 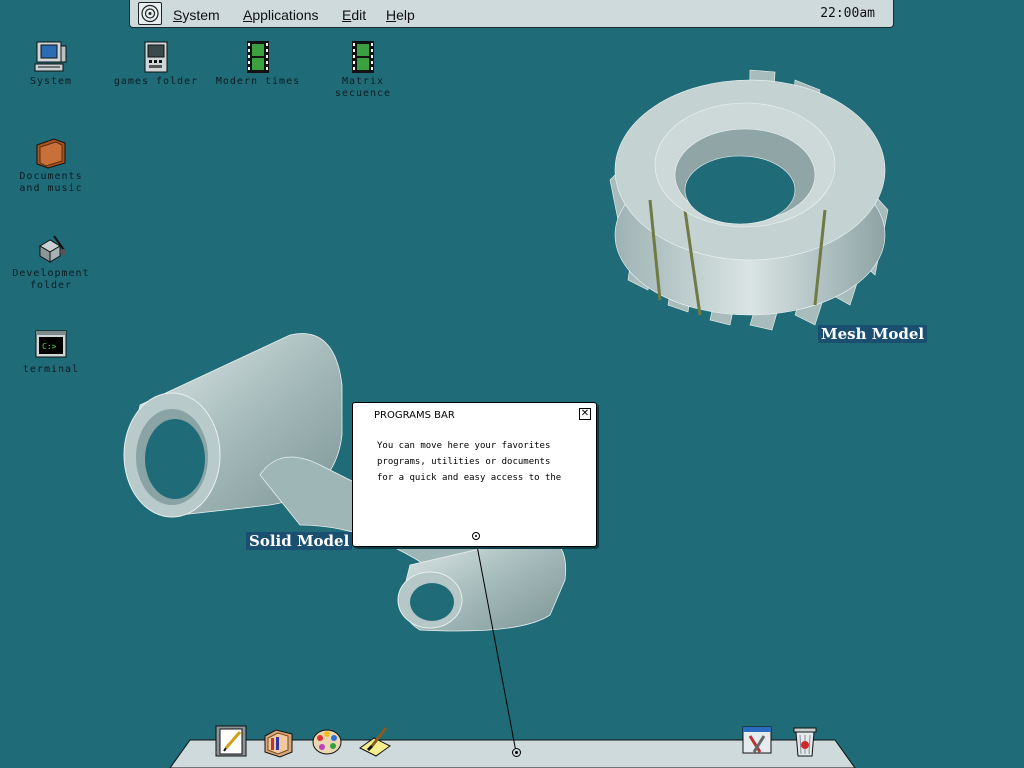 What do you see at coordinates (464, 462) in the screenshot?
I see `tooltip-text-line: programs, utilities or documents` at bounding box center [464, 462].